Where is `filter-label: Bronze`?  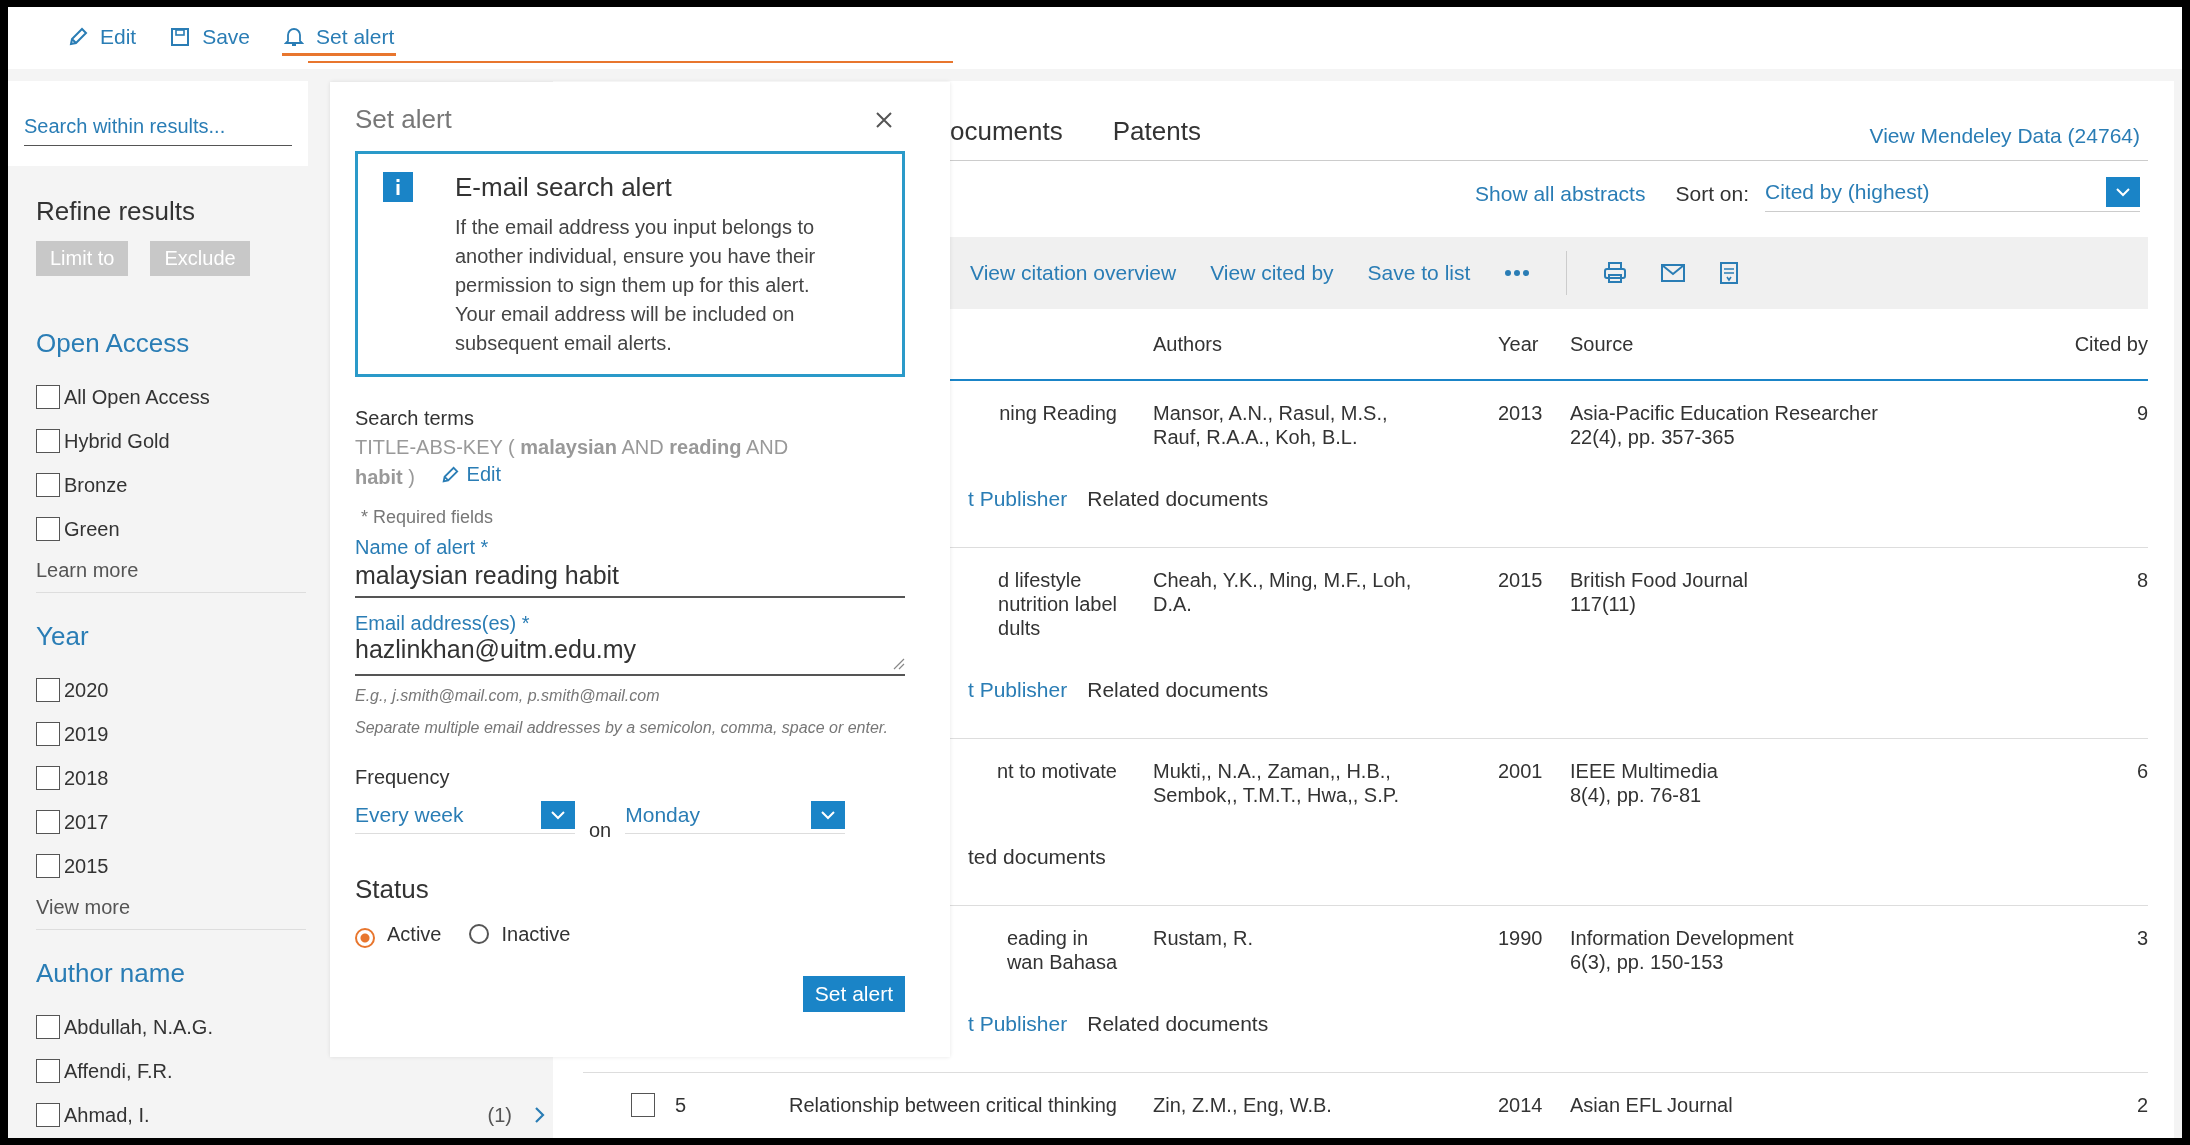
filter-label: Bronze is located at coordinates (96, 485).